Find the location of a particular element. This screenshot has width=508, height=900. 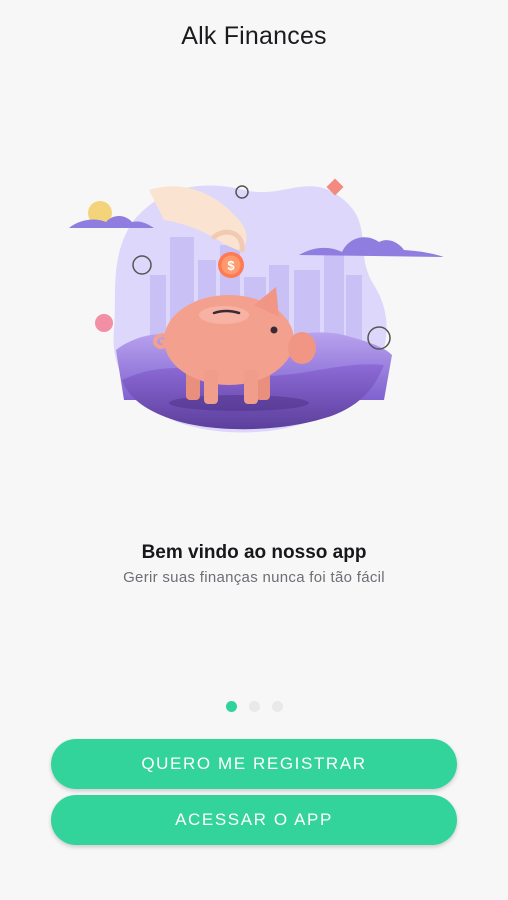

register-button: QUERO ME REGISTRAR is located at coordinates (254, 764).